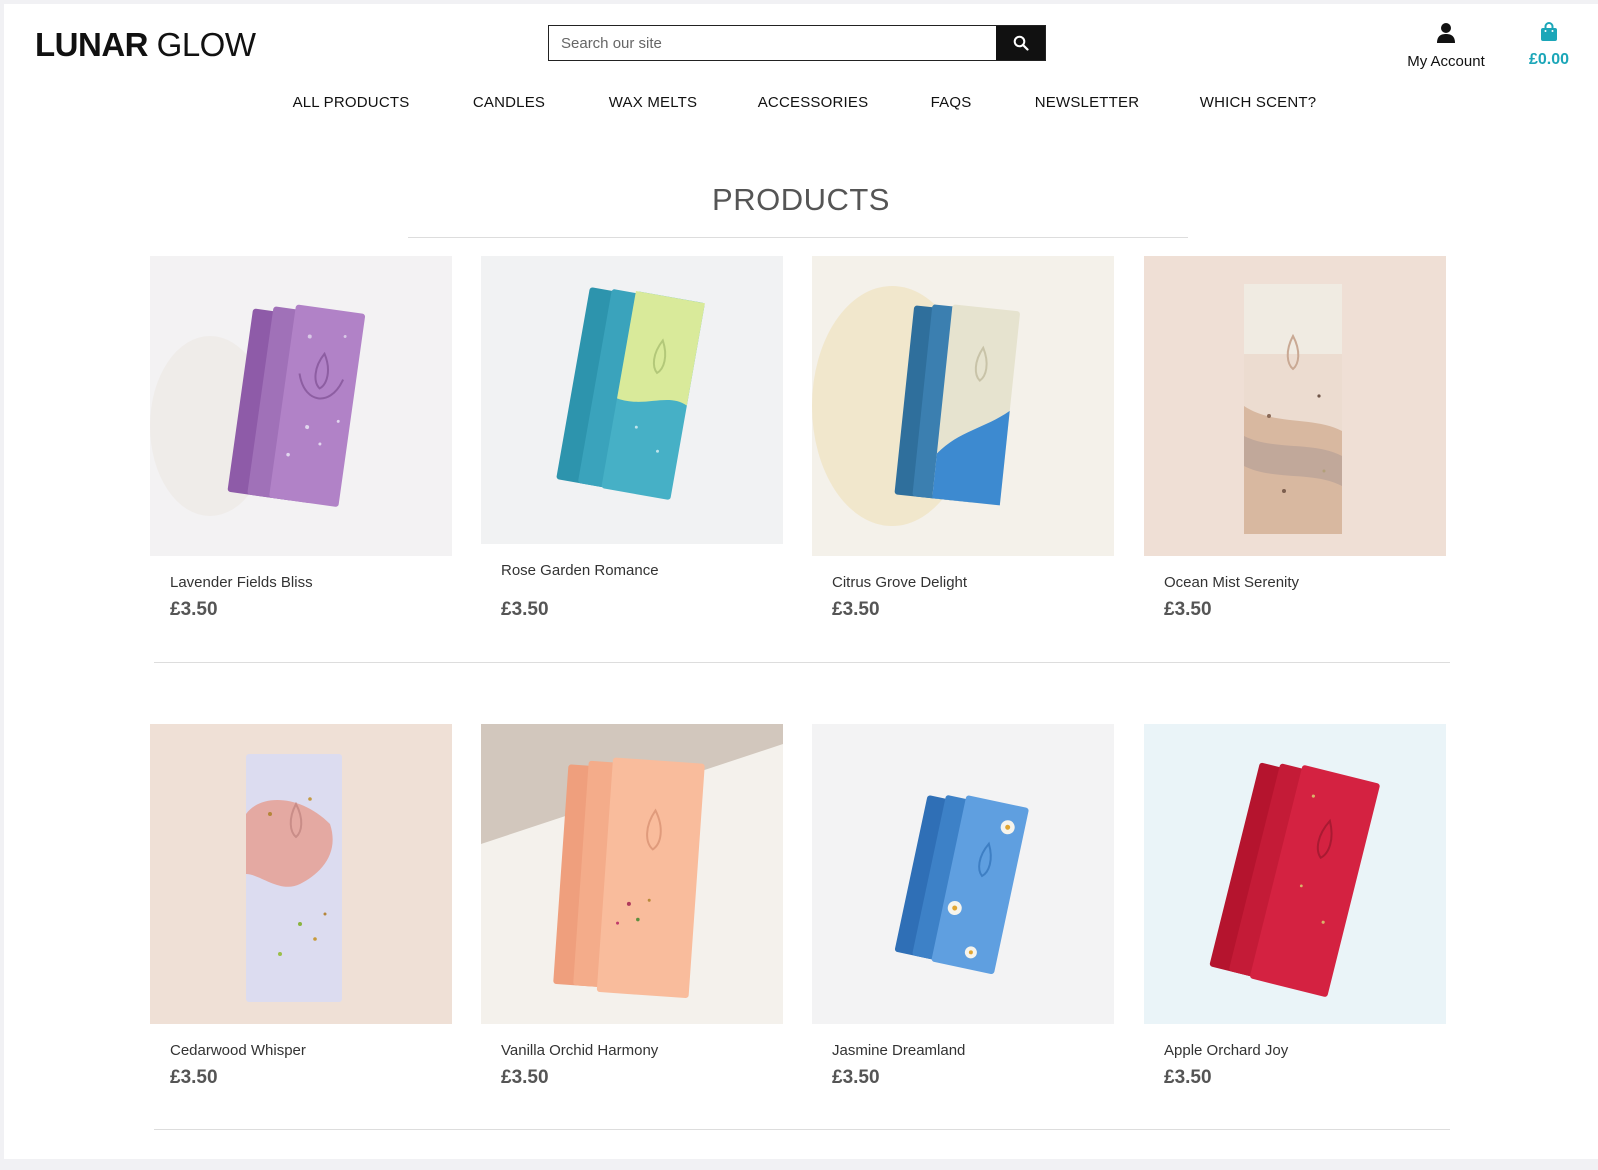 This screenshot has height=1170, width=1598. Describe the element at coordinates (238, 1050) in the screenshot. I see `product-name: Cedarwood Whisper` at that location.